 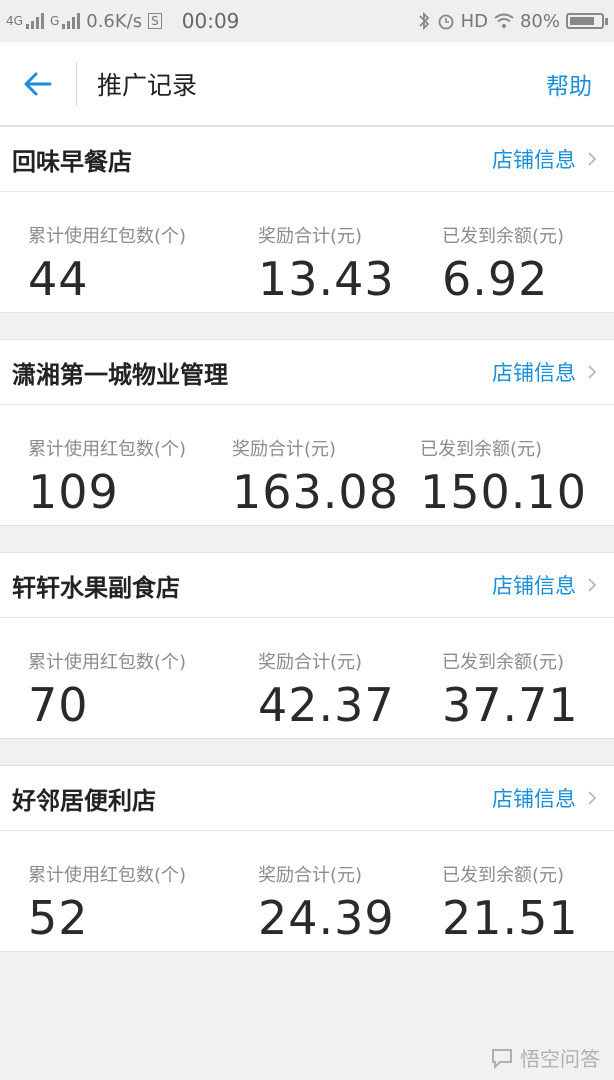 I want to click on paid-balance-value: 6.92, so click(x=495, y=279).